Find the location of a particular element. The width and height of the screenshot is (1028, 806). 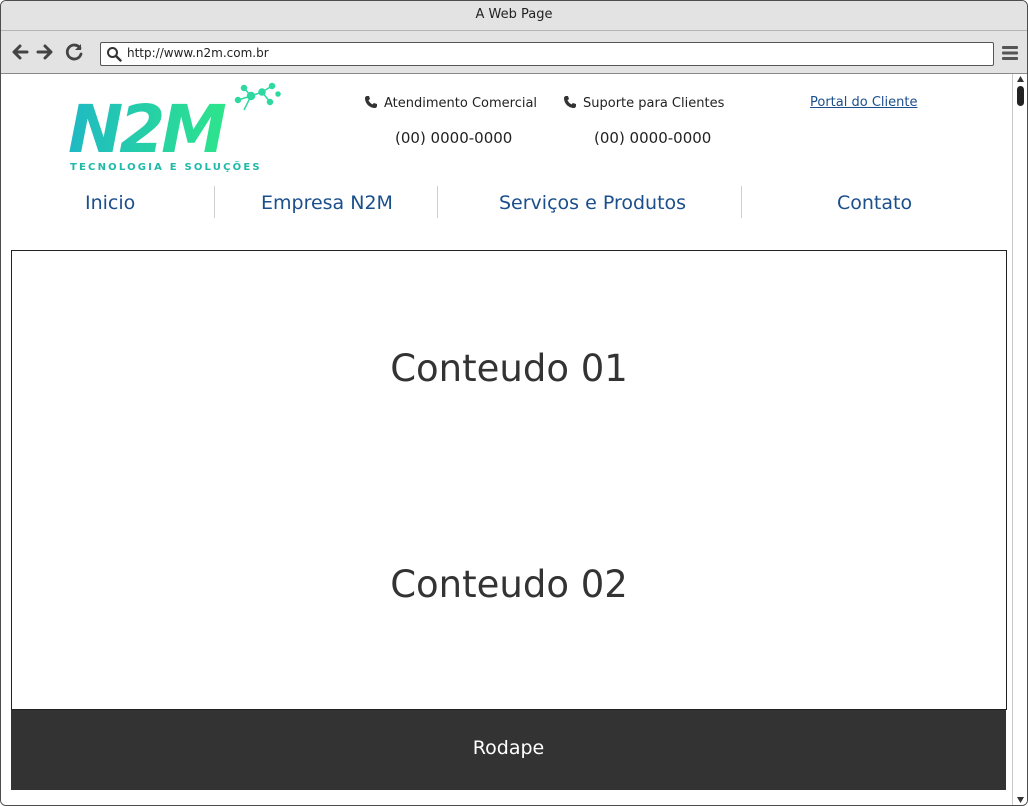

nav-item-servicos: Serviços e Produtos is located at coordinates (592, 203).